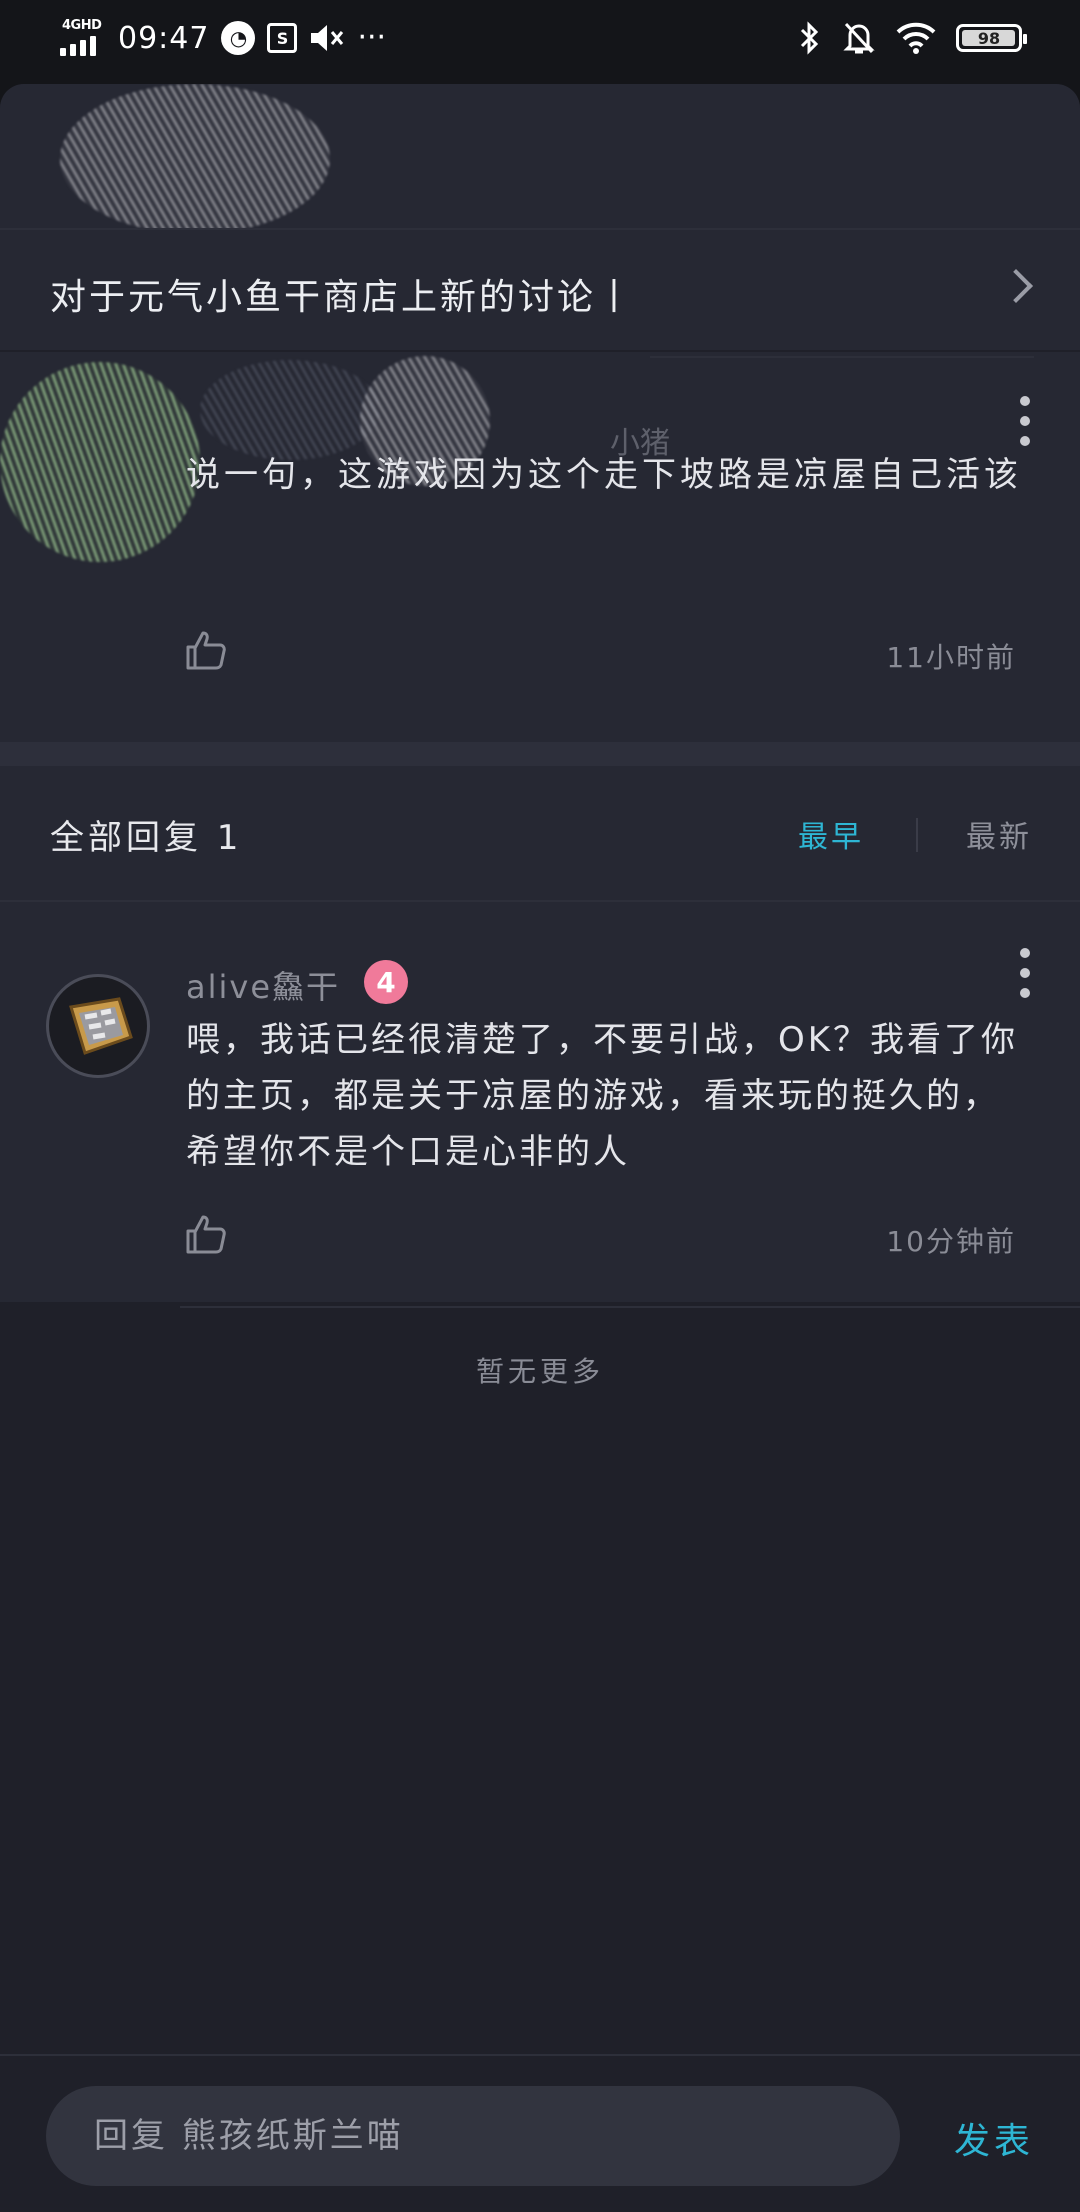 This screenshot has height=2212, width=1080. What do you see at coordinates (539, 1371) in the screenshot?
I see `no-more-label: 暂无更多` at bounding box center [539, 1371].